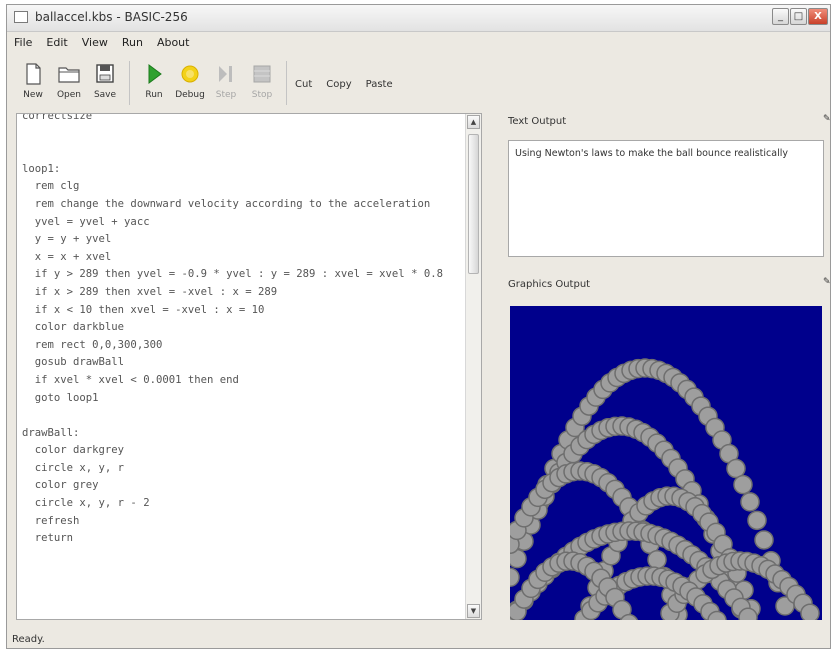 Image resolution: width=837 pixels, height=653 pixels. I want to click on title-bar: ballaccel.kbs - BASIC-256 _ □ X, so click(418, 18).